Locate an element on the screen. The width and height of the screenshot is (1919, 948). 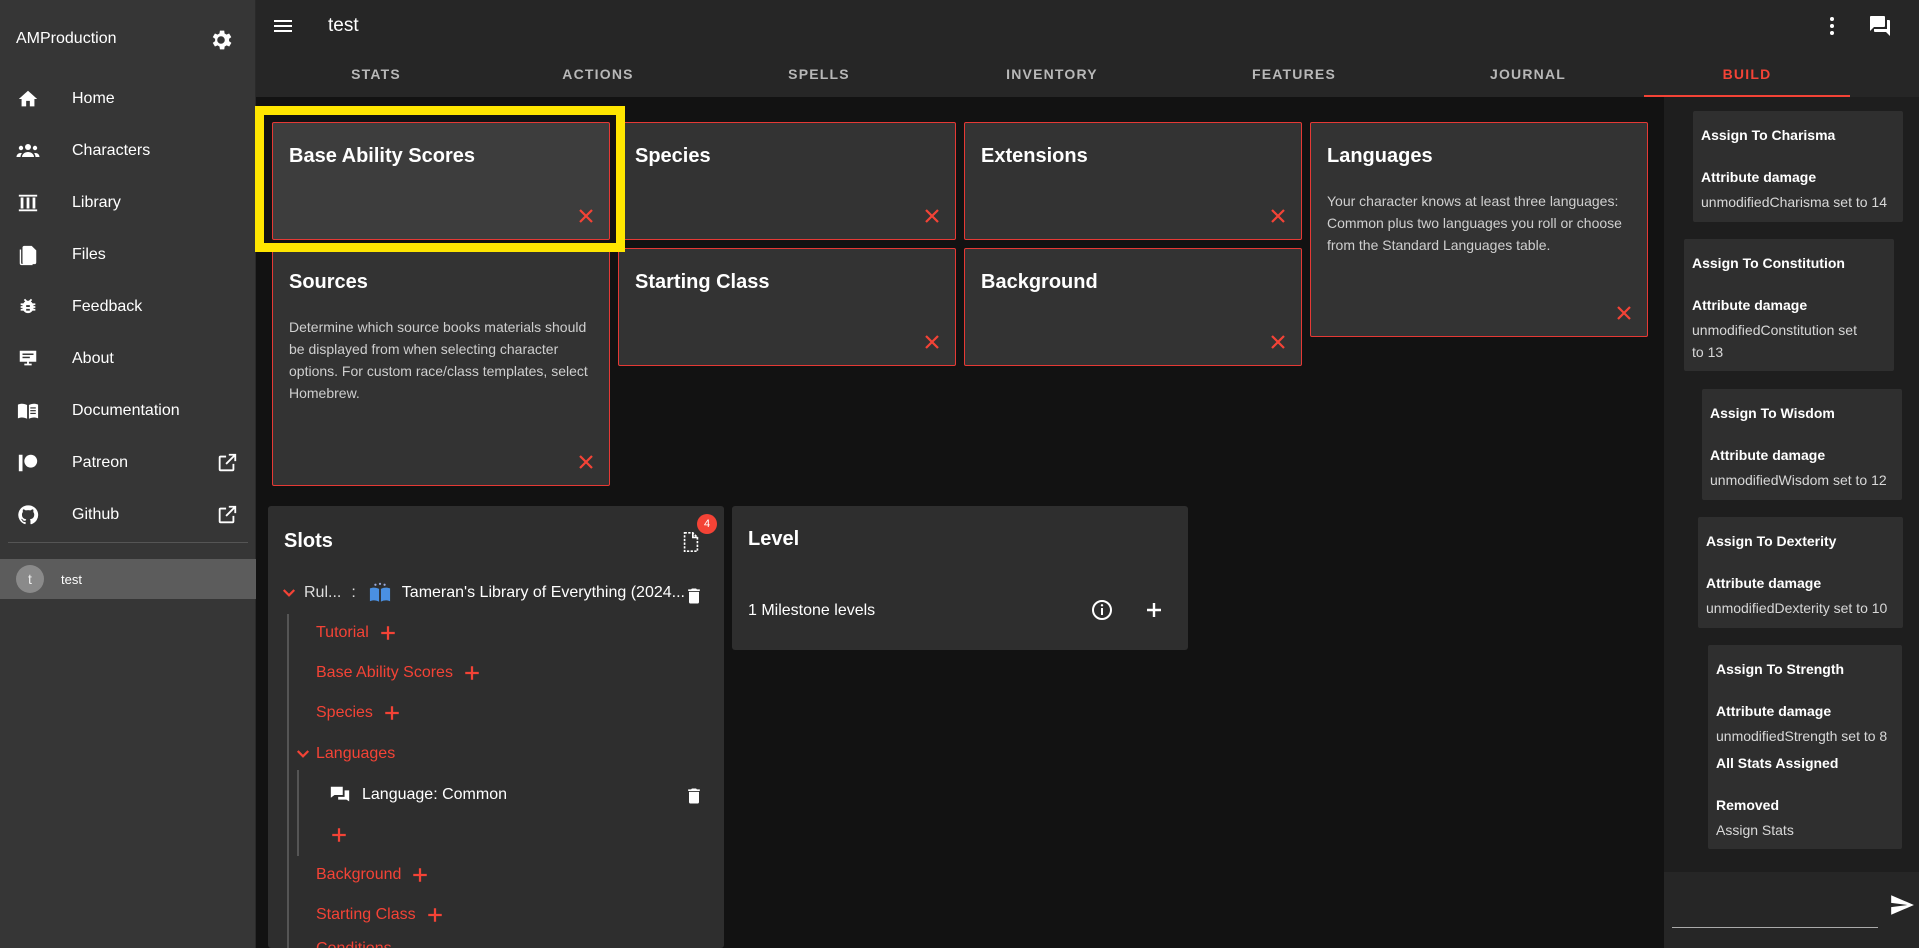
slots-title: Slots is located at coordinates (308, 541).